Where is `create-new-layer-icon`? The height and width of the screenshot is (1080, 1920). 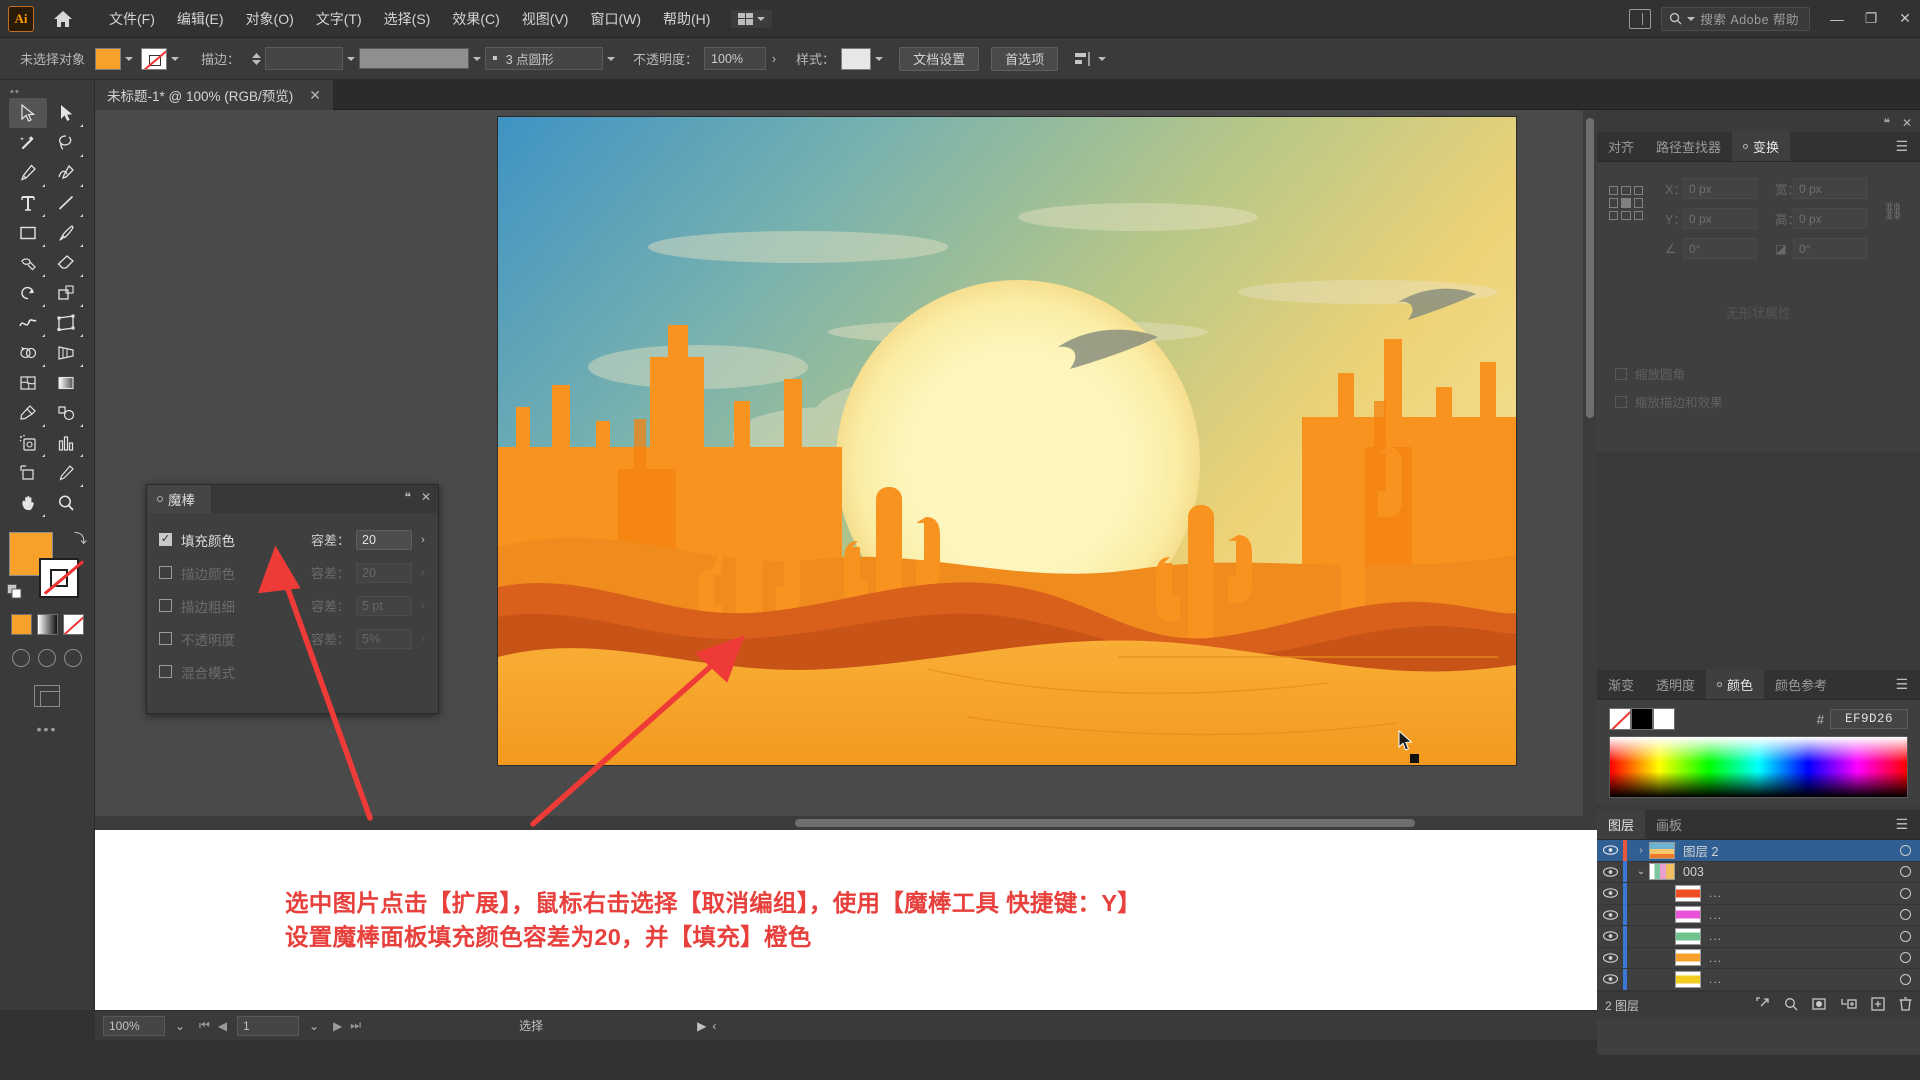 create-new-layer-icon is located at coordinates (1878, 1005).